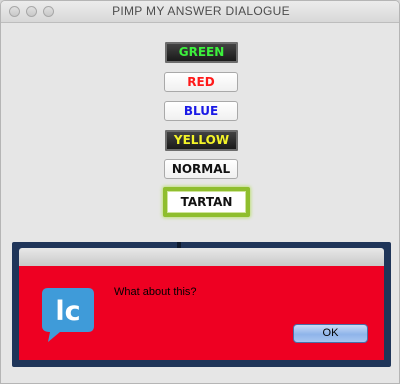 The width and height of the screenshot is (400, 384). Describe the element at coordinates (206, 202) in the screenshot. I see `tartan-button: TARTAN` at that location.